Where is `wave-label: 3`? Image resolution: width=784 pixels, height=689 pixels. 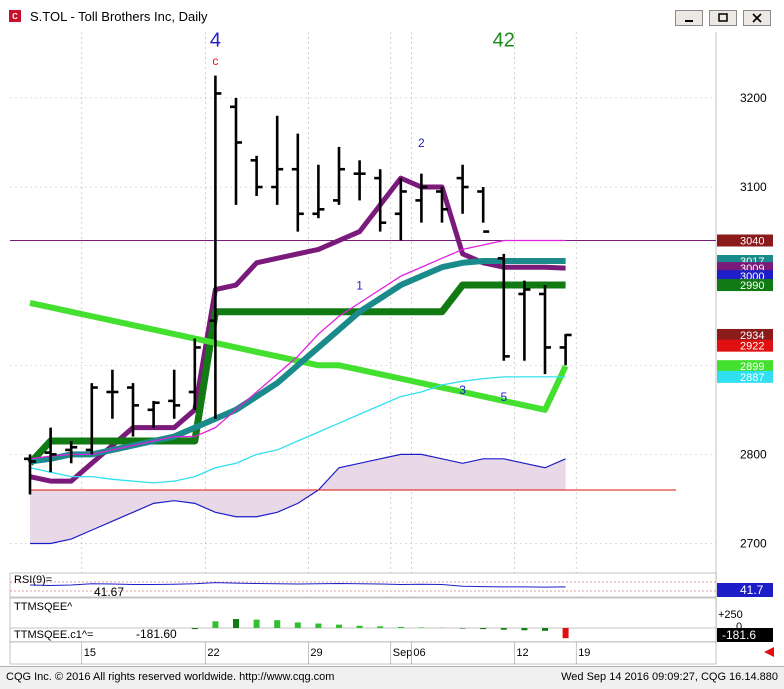
wave-label: 3 is located at coordinates (462, 390).